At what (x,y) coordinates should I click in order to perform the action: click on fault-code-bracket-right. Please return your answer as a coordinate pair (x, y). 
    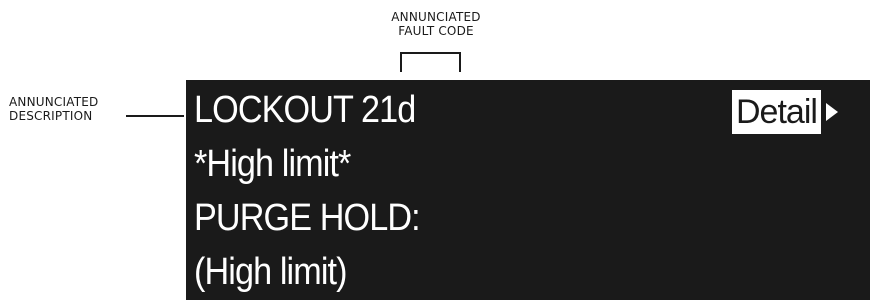
    Looking at the image, I should click on (460, 62).